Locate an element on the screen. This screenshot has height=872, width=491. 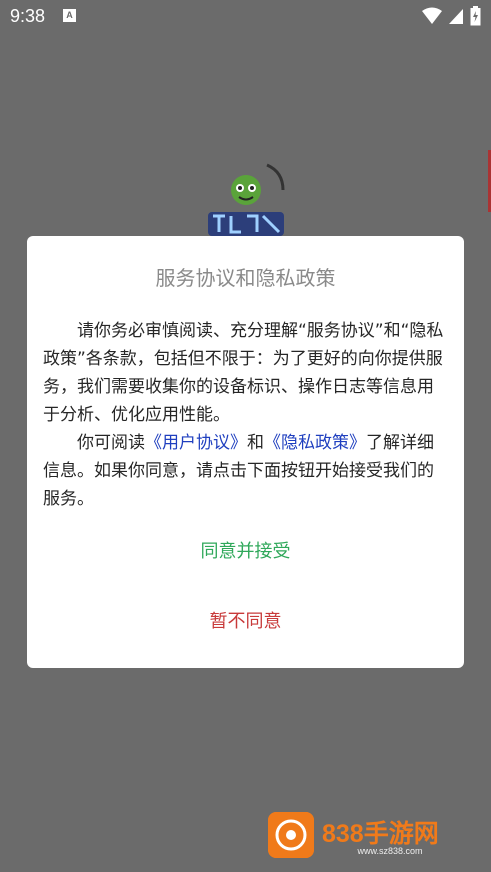
status-time: 9:38 is located at coordinates (28, 16).